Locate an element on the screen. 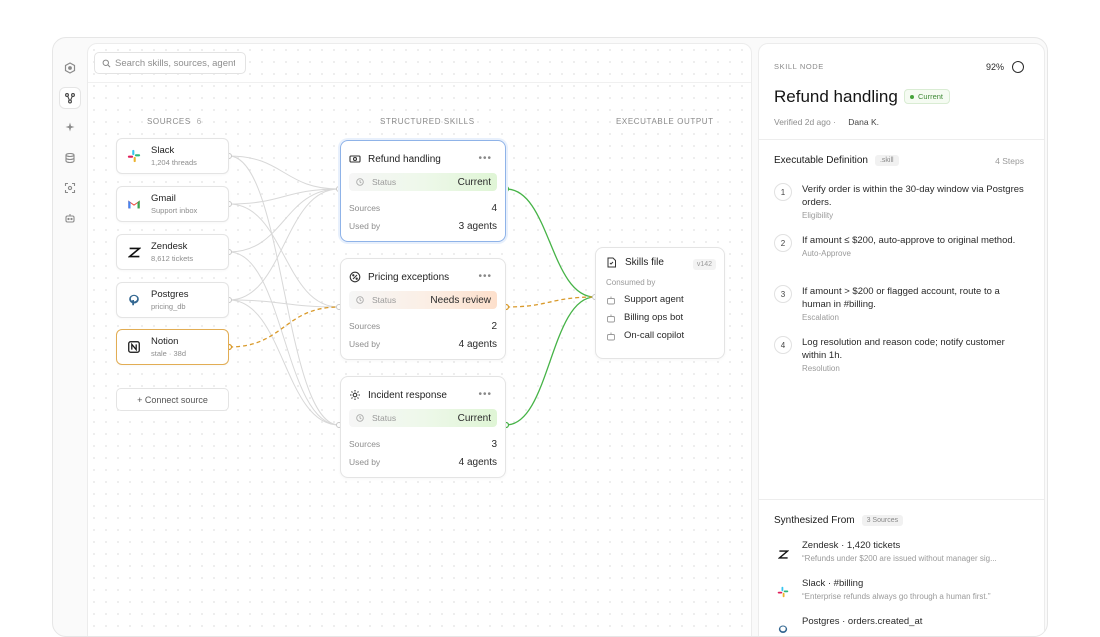 This screenshot has height=637, width=1100. status-value: Needs review is located at coordinates (460, 300).